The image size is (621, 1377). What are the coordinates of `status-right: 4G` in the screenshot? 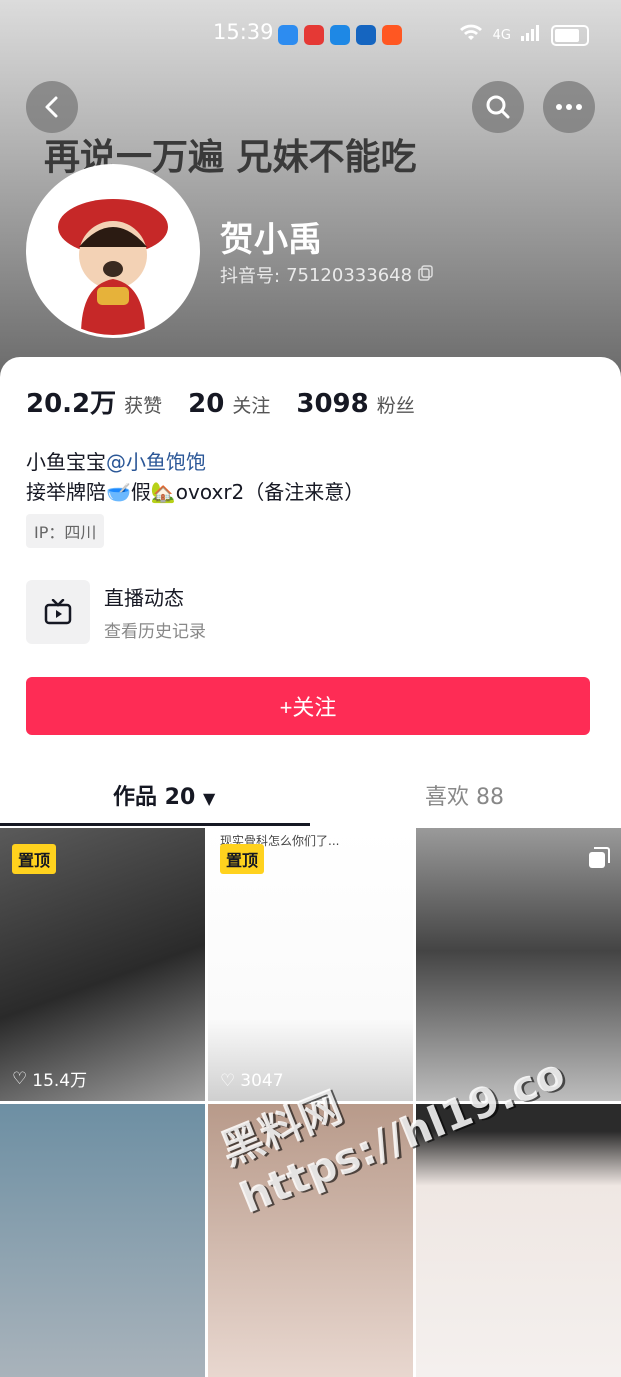 It's located at (524, 35).